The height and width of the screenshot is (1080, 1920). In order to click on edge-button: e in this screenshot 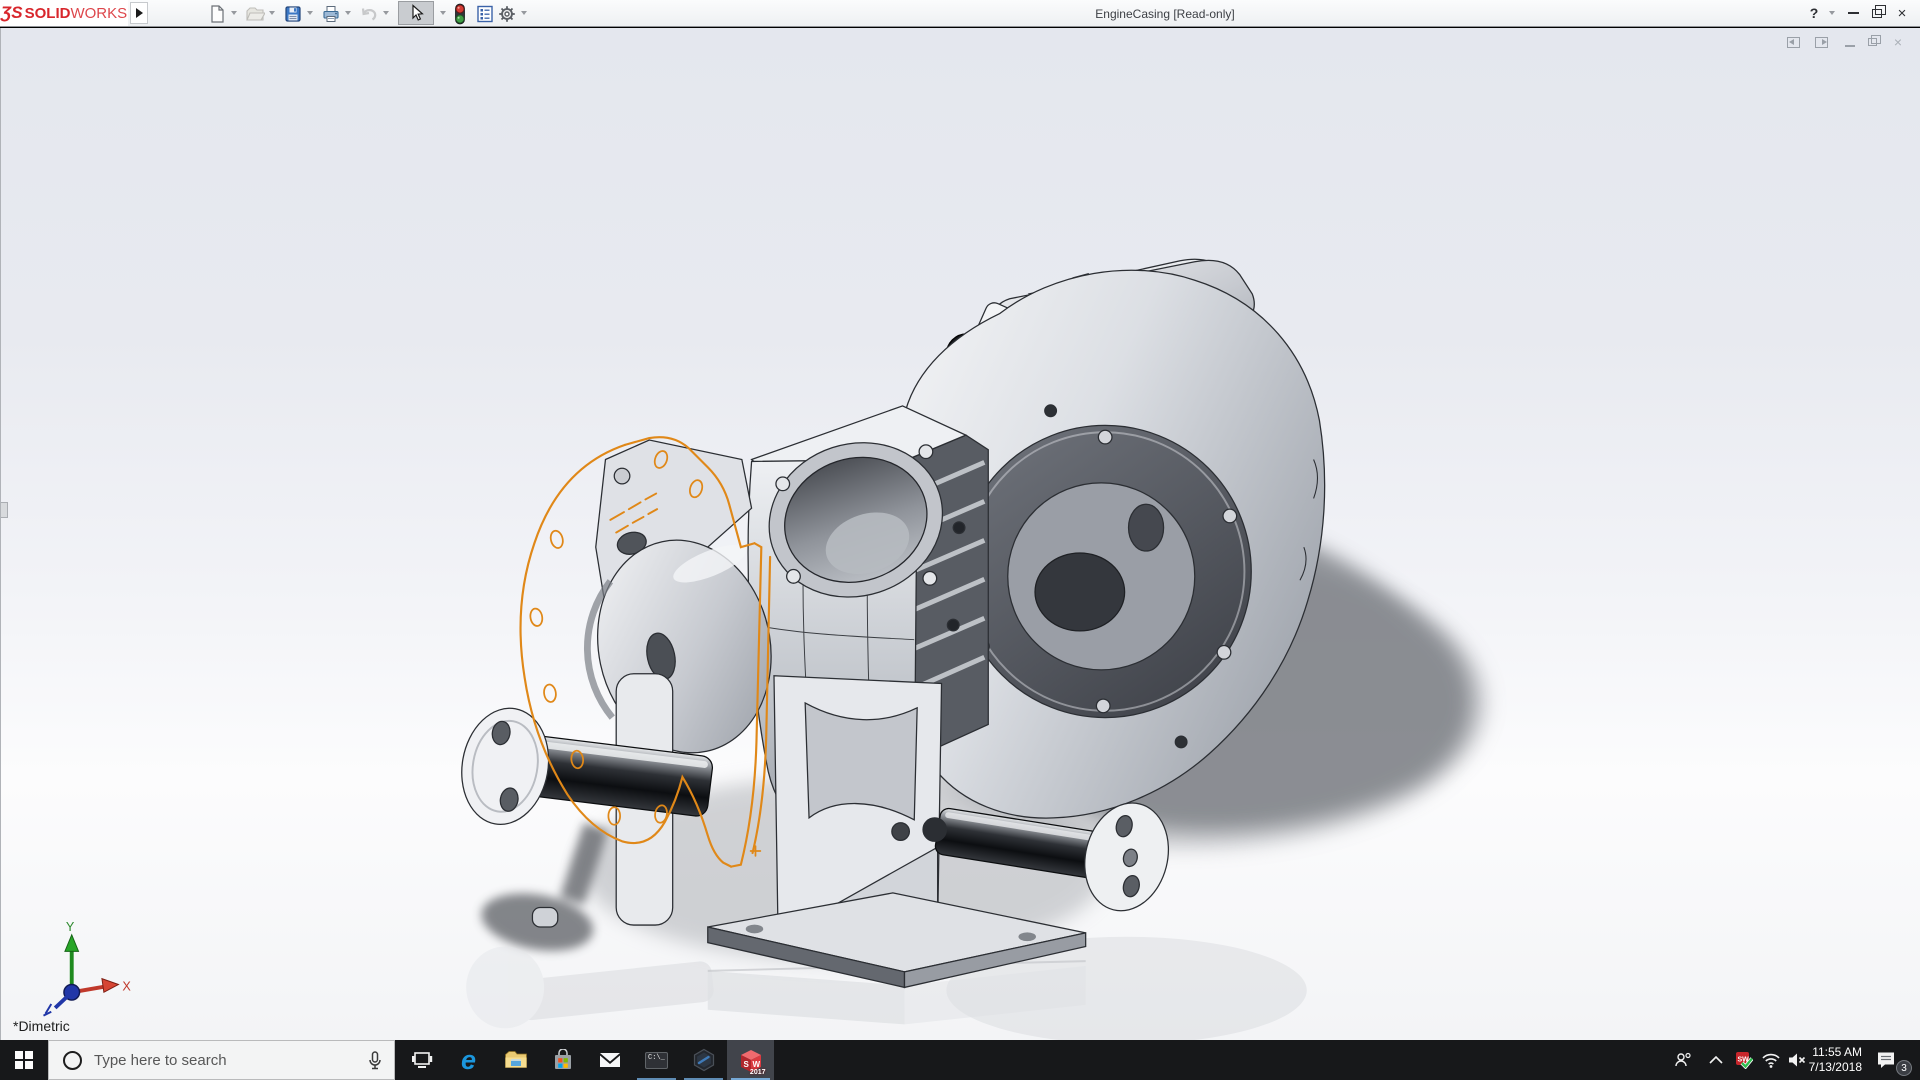, I will do `click(468, 1060)`.